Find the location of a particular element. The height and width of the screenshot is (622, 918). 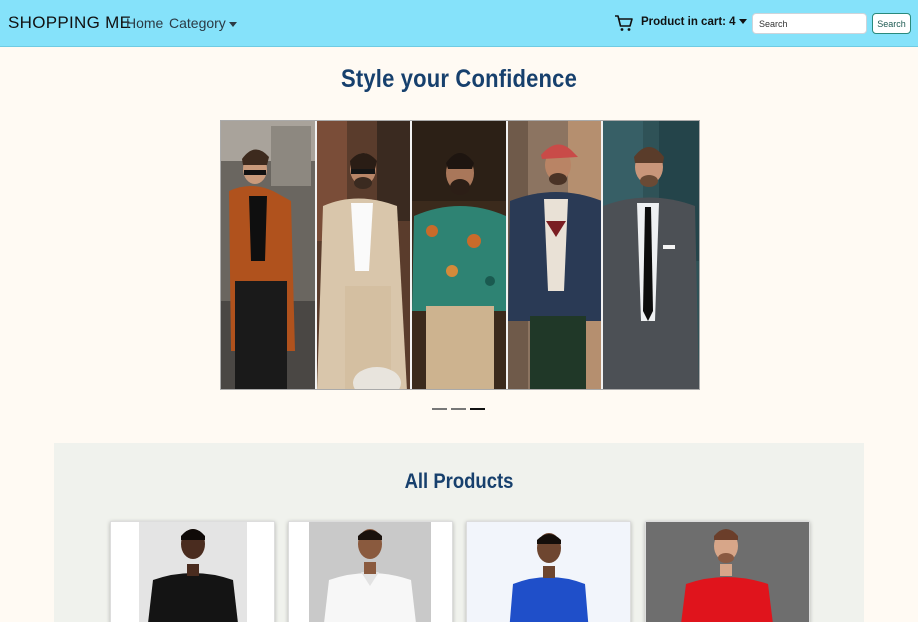

cart-count-label: Product in cart: 4 is located at coordinates (688, 22).